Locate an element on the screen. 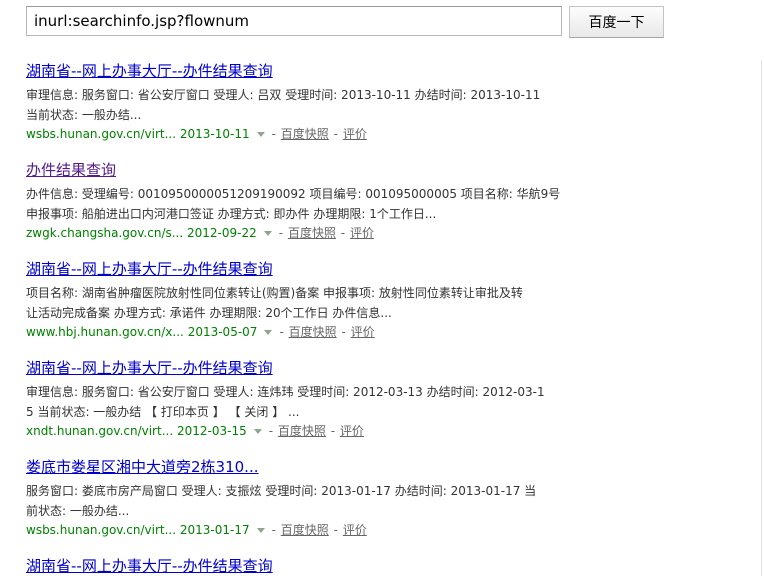  result-date: 2013-05-07 is located at coordinates (222, 332).